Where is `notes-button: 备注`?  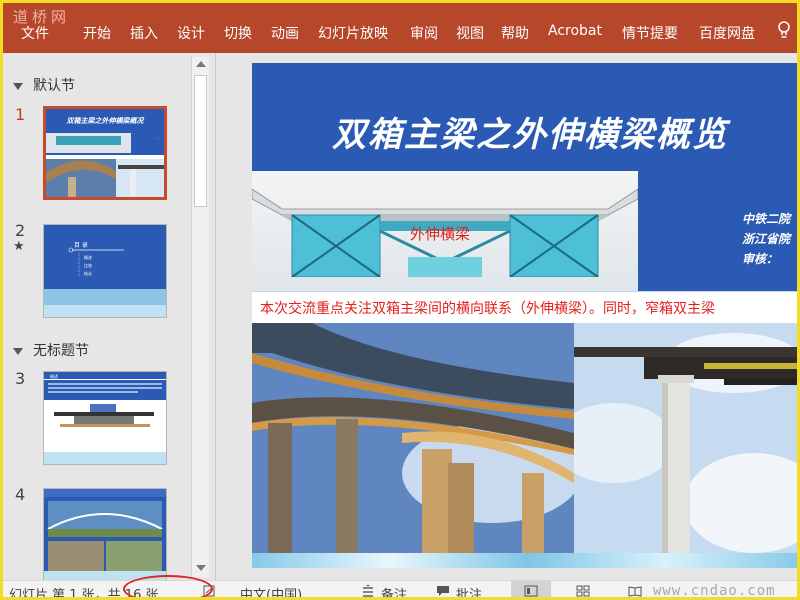
notes-button: 备注 is located at coordinates (394, 590).